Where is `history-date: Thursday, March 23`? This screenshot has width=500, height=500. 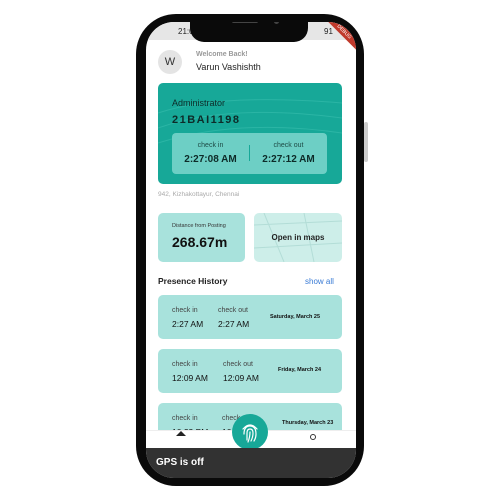 history-date: Thursday, March 23 is located at coordinates (308, 423).